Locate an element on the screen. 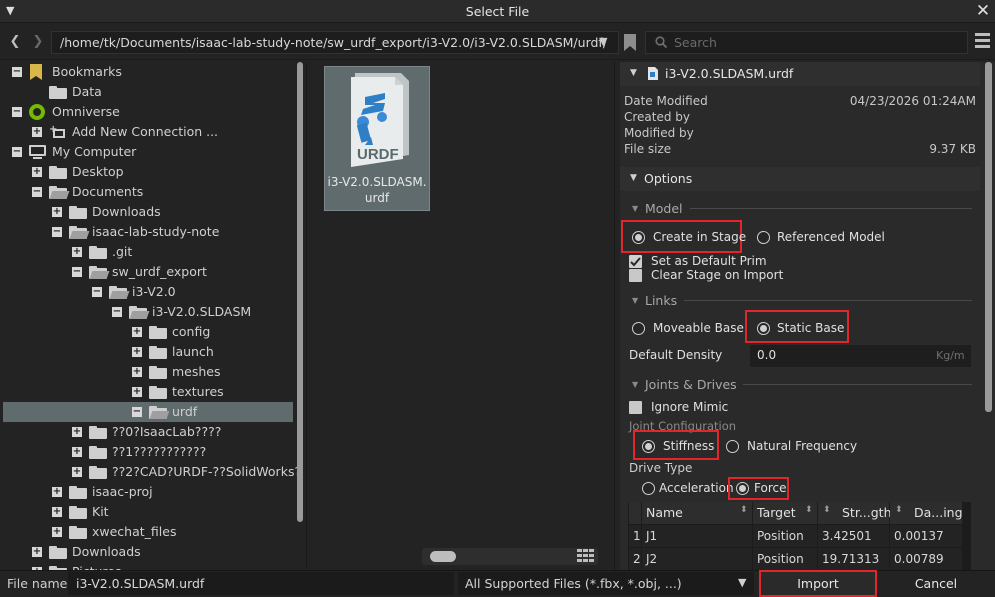 The height and width of the screenshot is (597, 995). grid-view-icon is located at coordinates (586, 556).